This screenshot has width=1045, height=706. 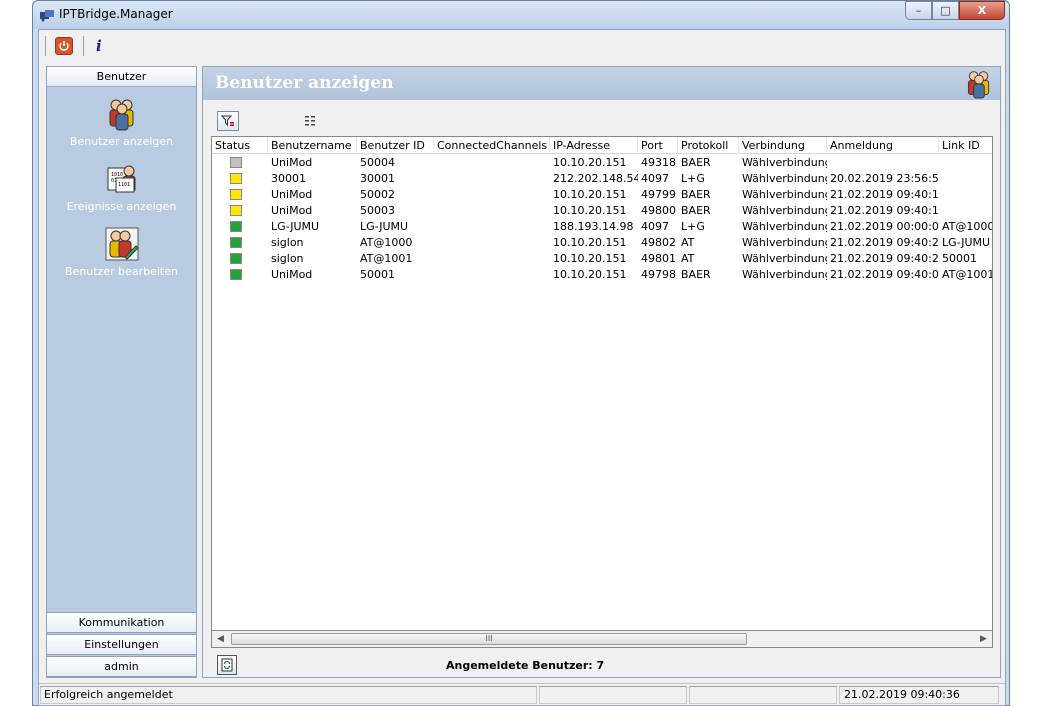 I want to click on cell-anmeldung: 21.02.2019 09:40:17, so click(x=884, y=210).